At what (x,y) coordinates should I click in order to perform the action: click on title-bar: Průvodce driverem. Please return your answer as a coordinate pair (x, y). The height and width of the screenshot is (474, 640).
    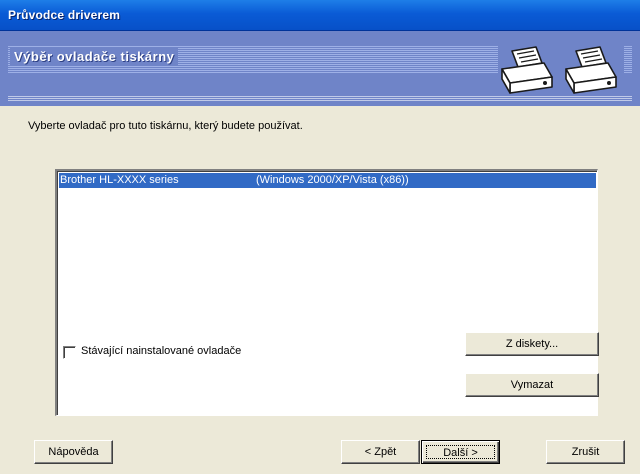
    Looking at the image, I should click on (320, 15).